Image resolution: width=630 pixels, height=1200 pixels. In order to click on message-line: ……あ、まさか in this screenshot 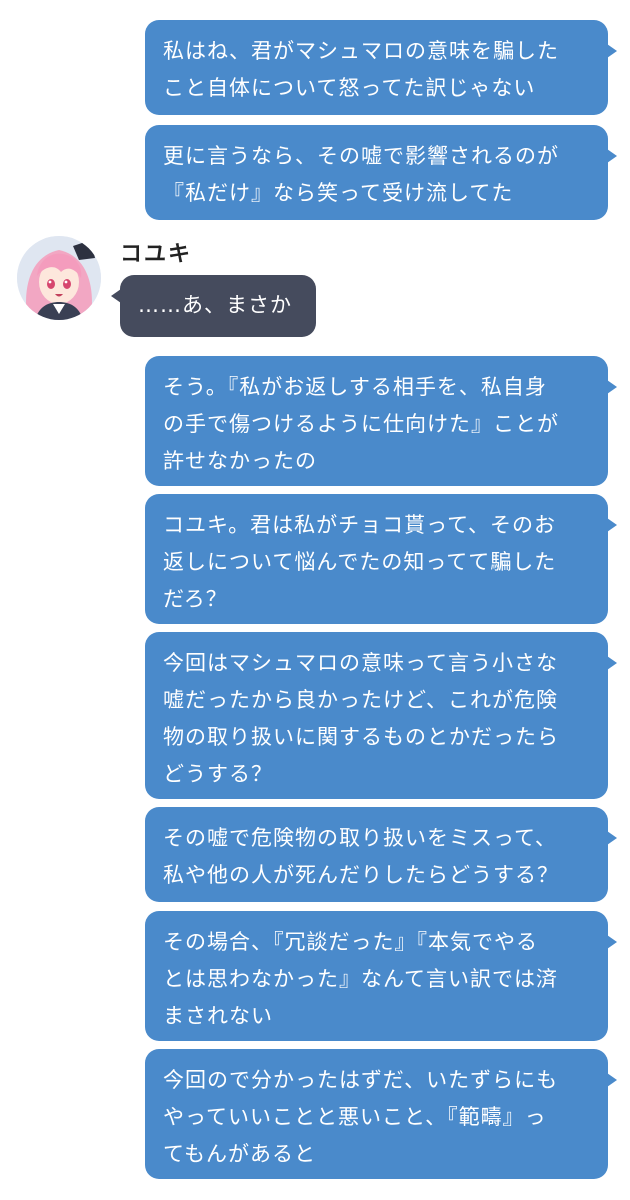, I will do `click(215, 305)`.